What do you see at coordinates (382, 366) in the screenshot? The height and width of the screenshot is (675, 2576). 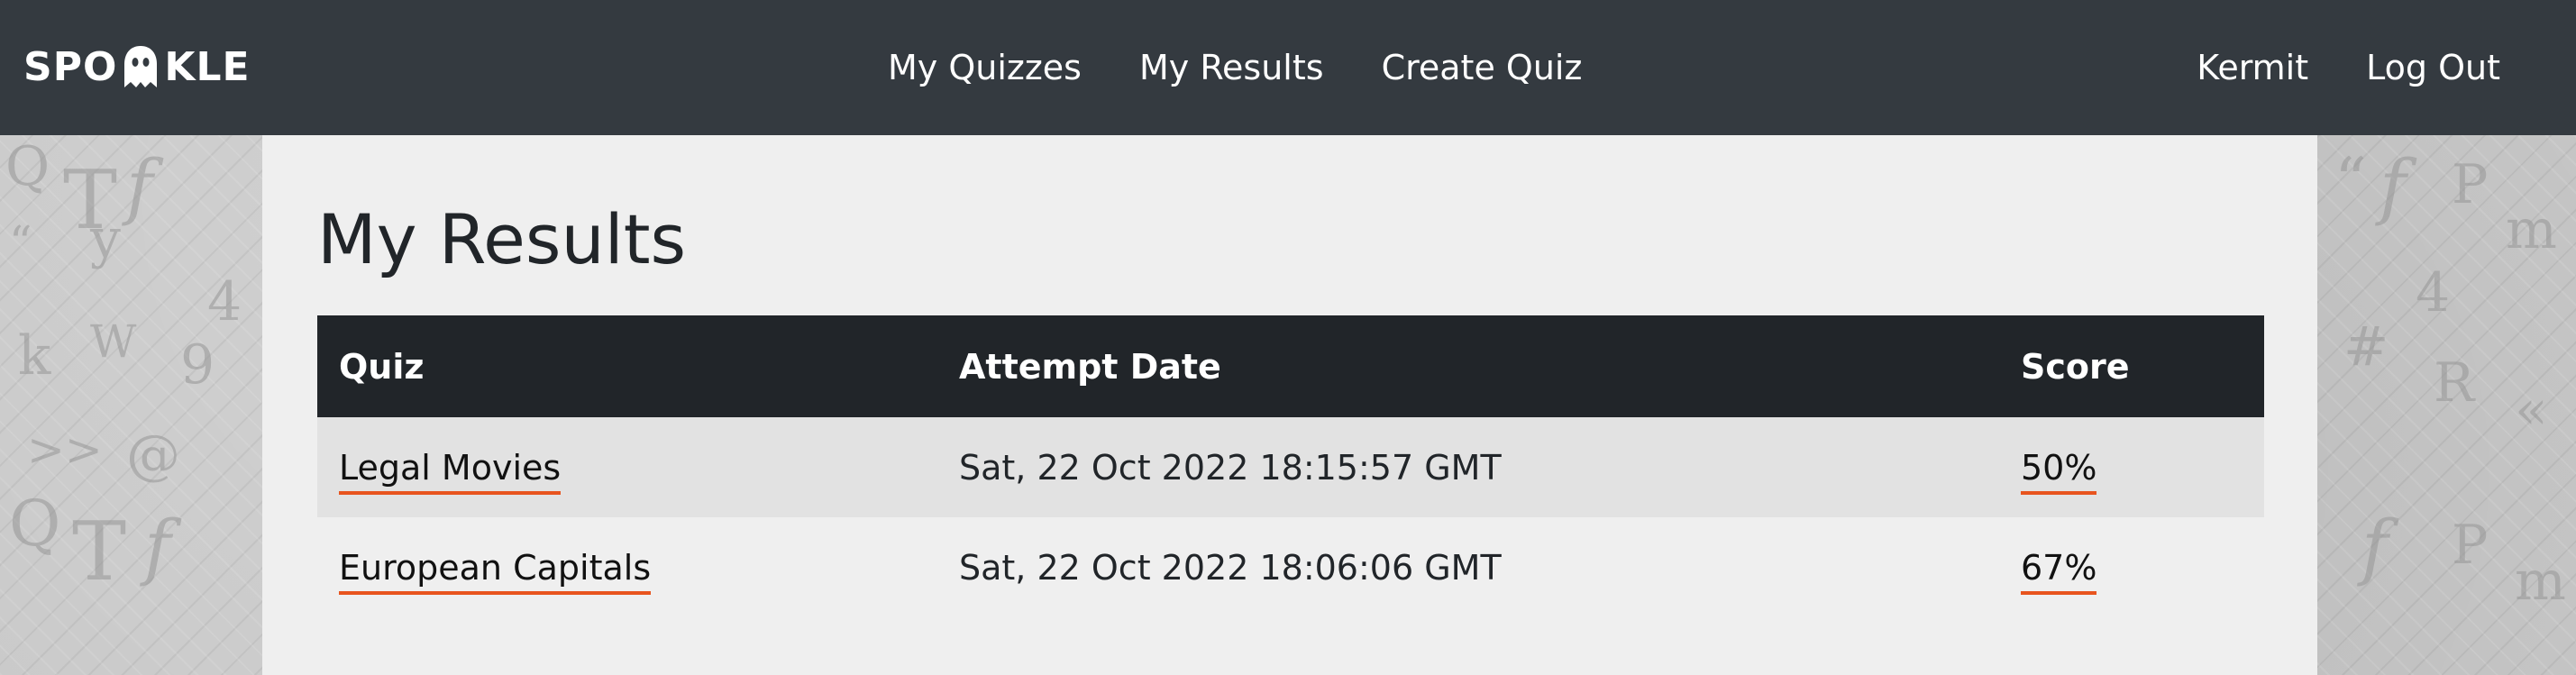 I see `column-header-quiz: Quiz` at bounding box center [382, 366].